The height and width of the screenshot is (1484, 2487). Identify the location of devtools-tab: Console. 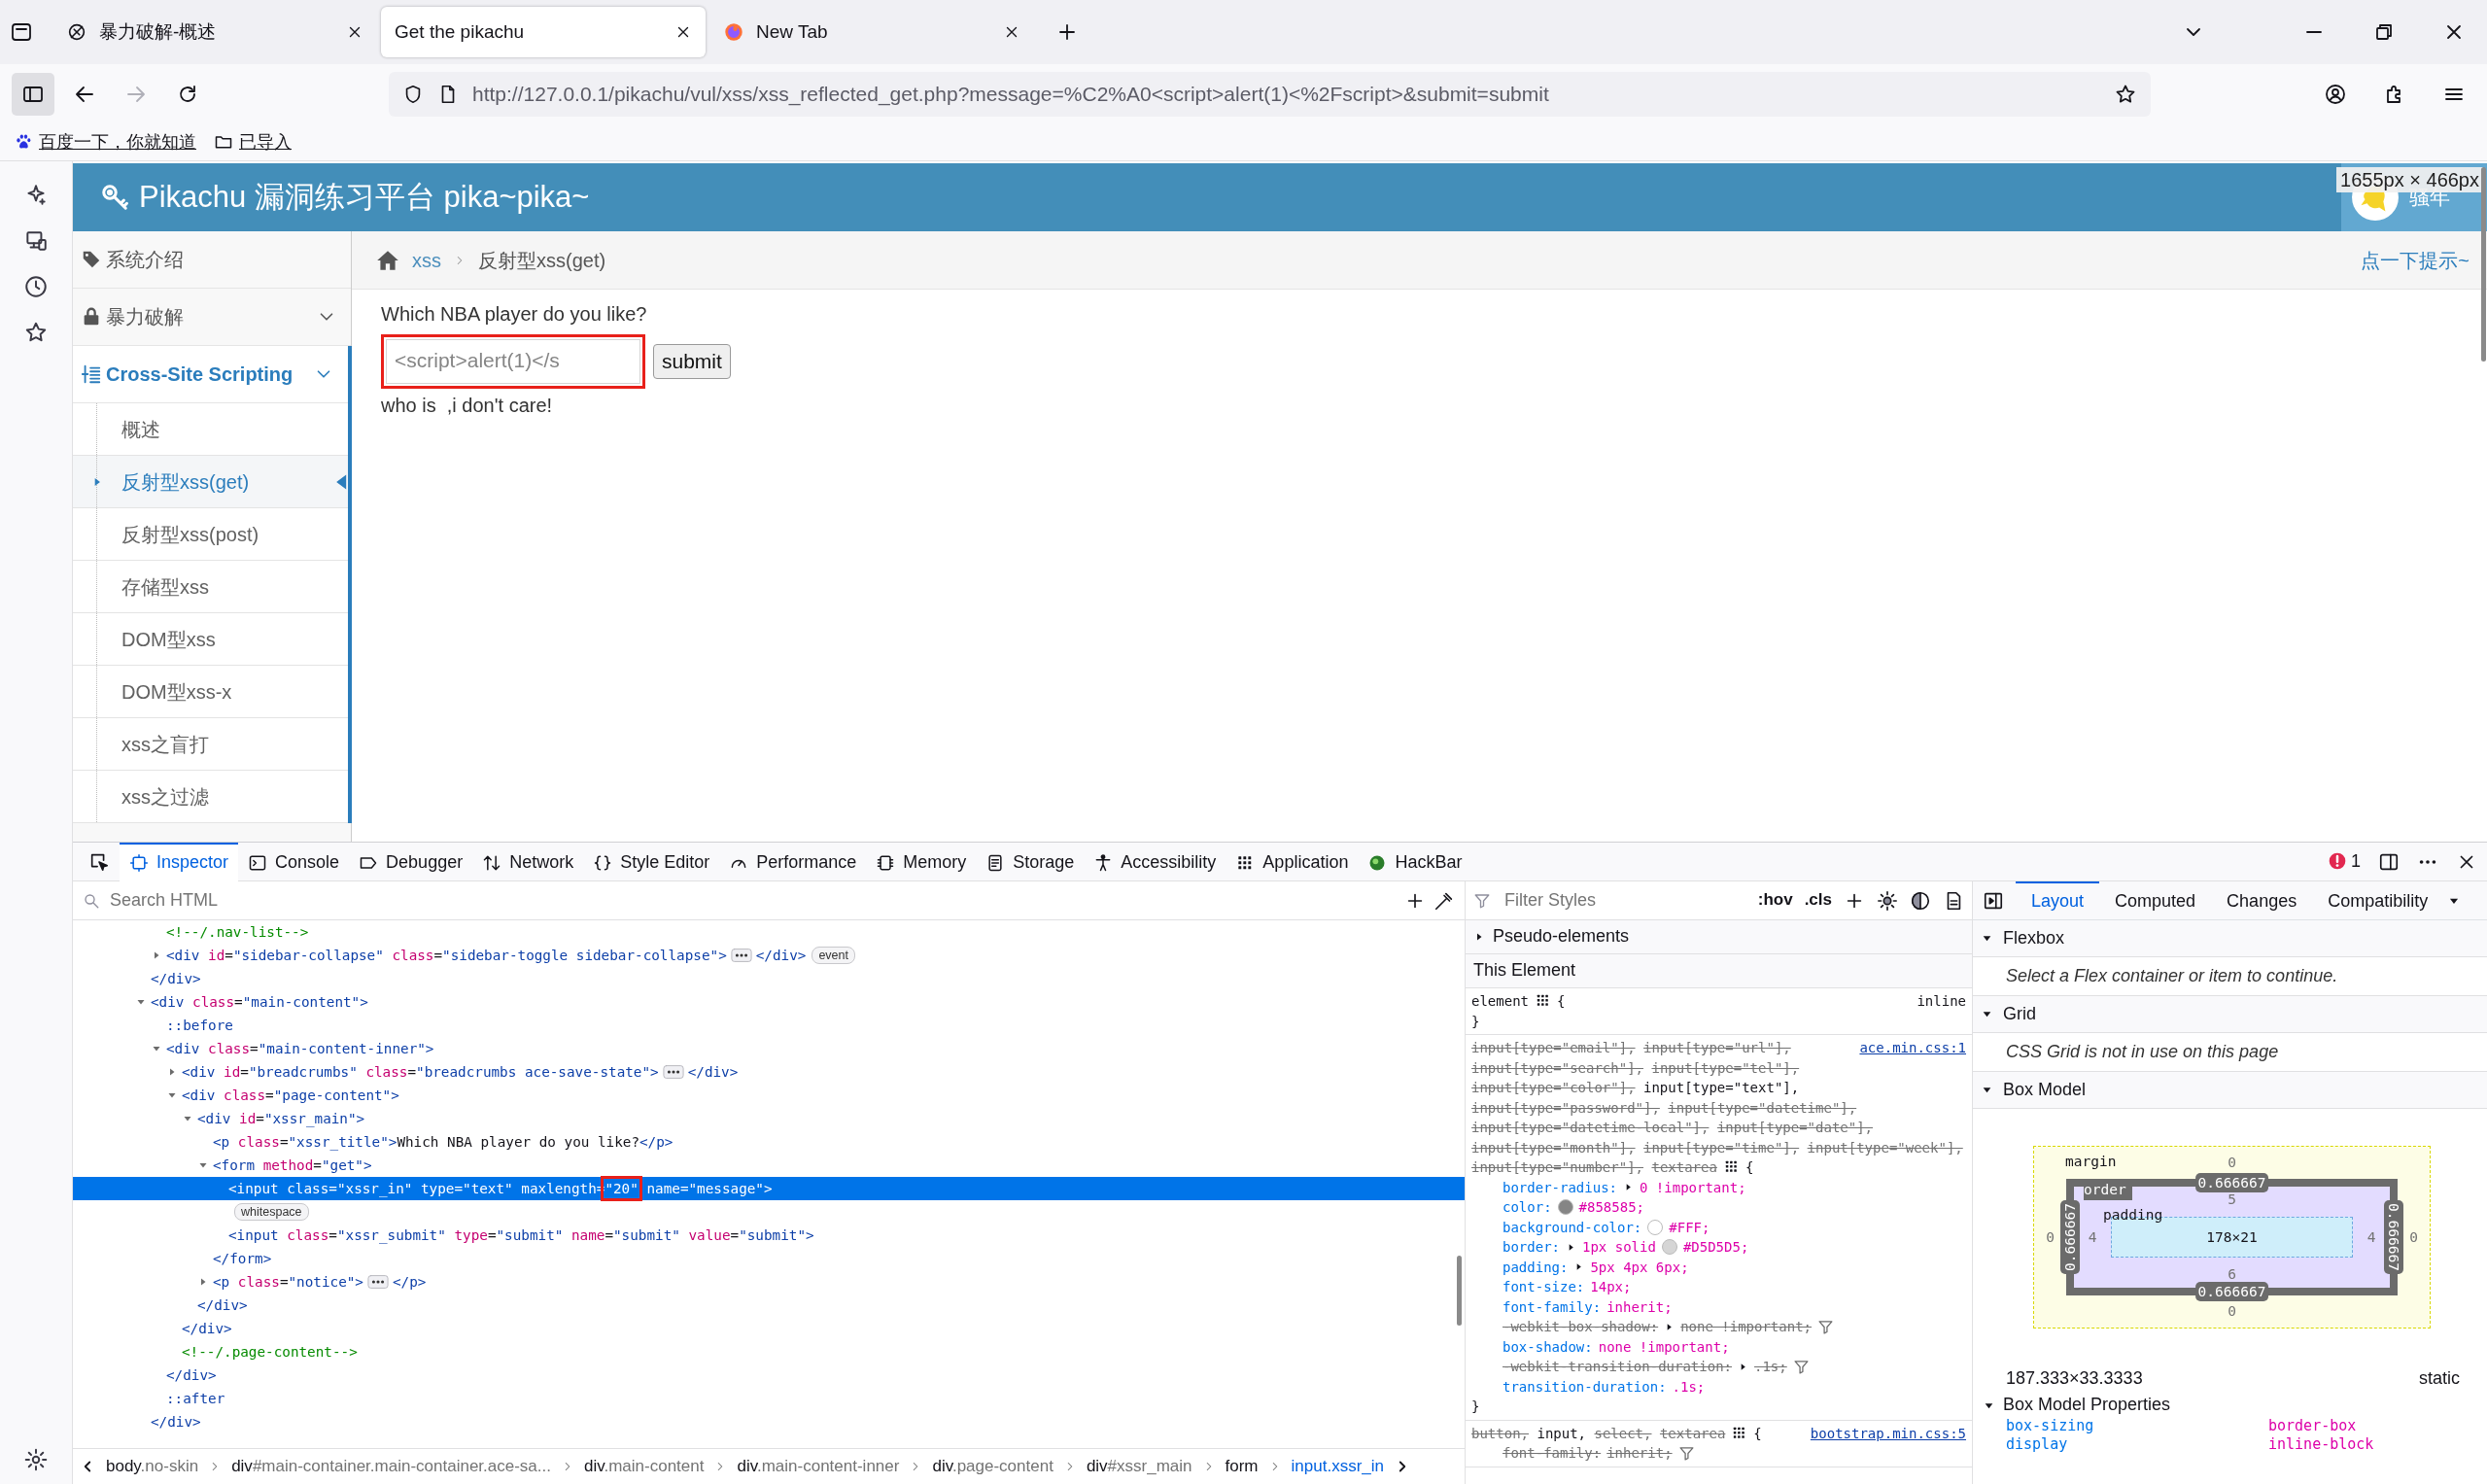
(294, 861).